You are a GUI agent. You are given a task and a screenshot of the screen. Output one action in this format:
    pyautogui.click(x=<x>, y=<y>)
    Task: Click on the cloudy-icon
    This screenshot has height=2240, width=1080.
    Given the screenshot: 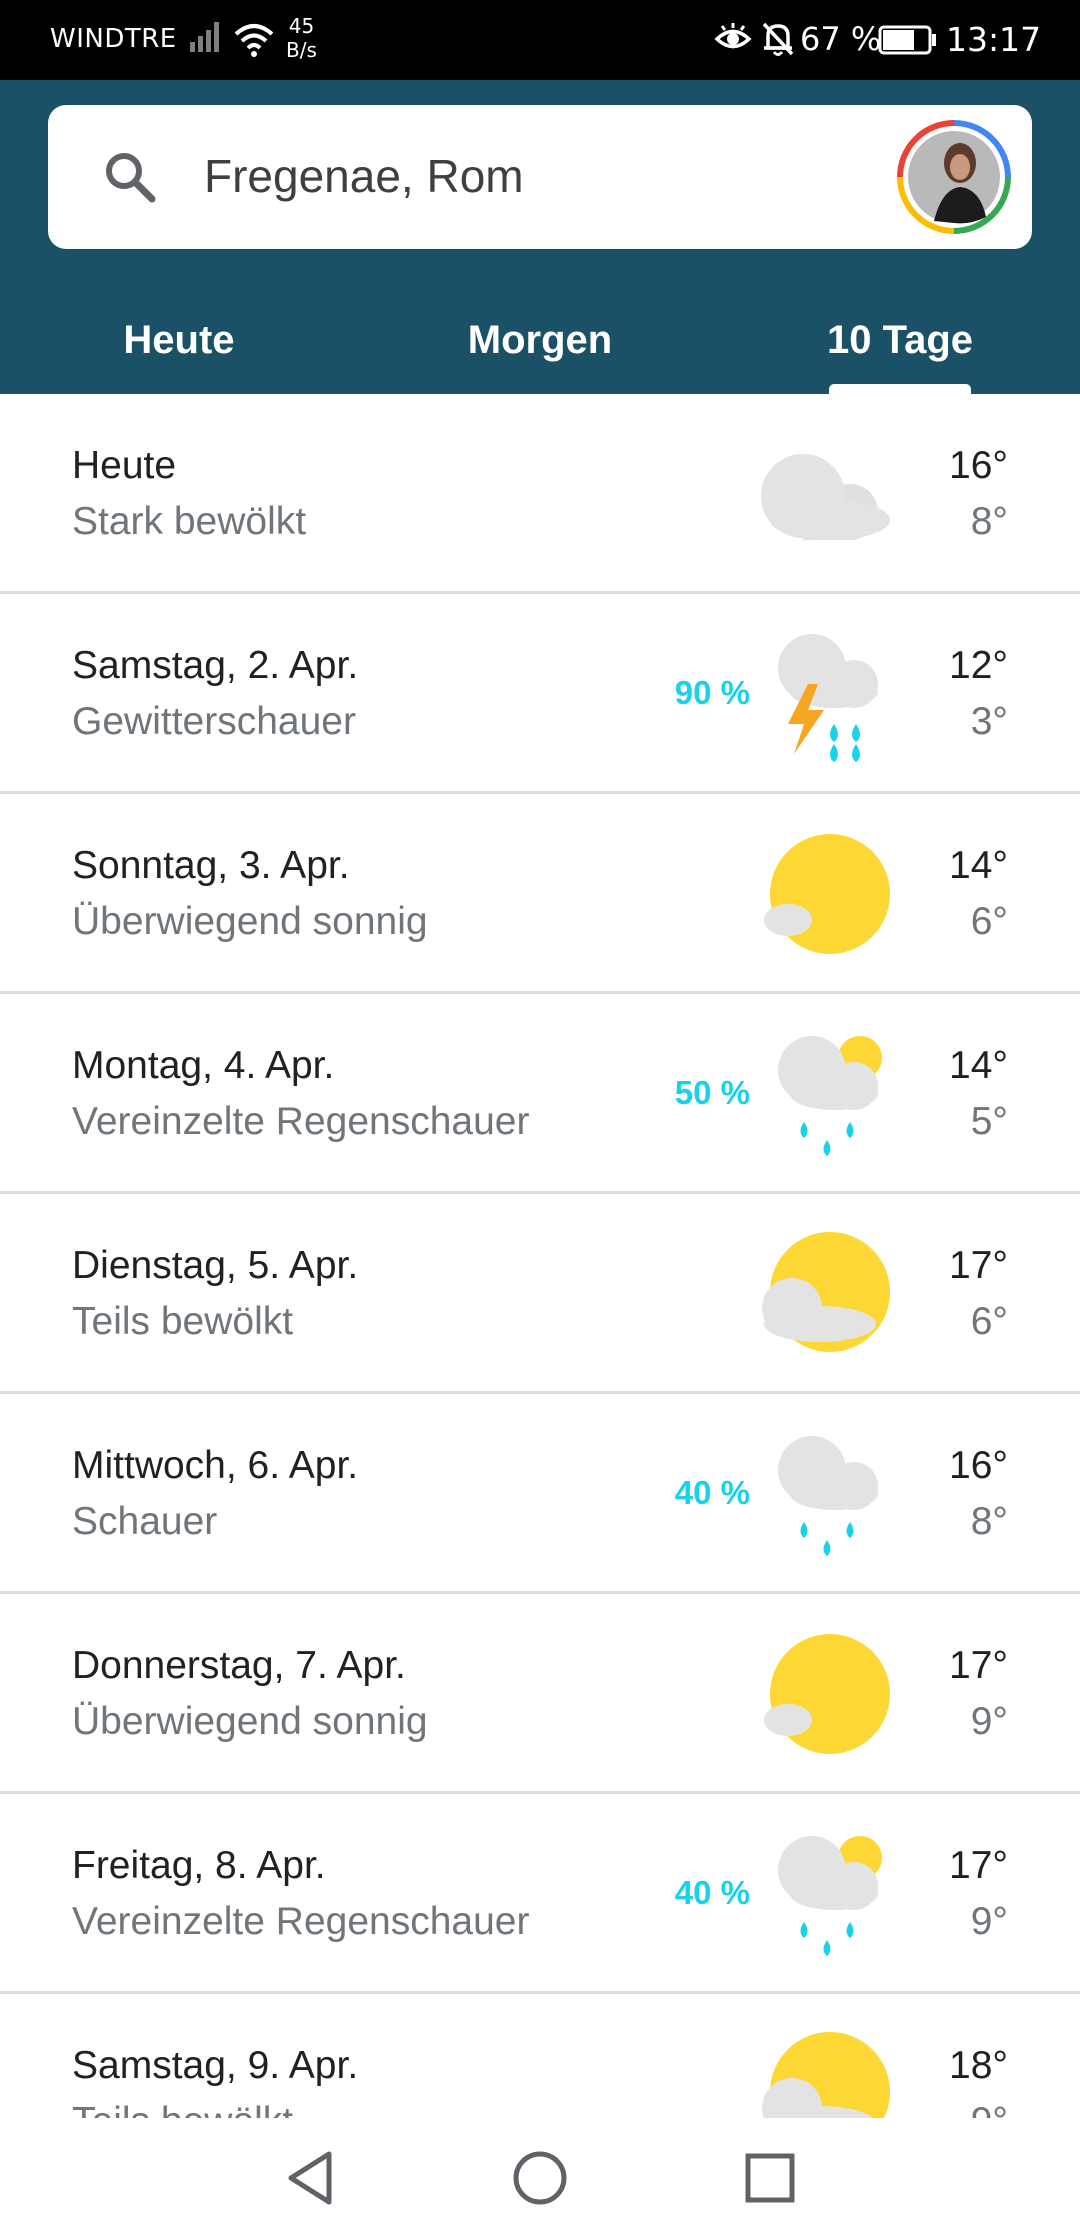 What is the action you would take?
    pyautogui.click(x=825, y=494)
    